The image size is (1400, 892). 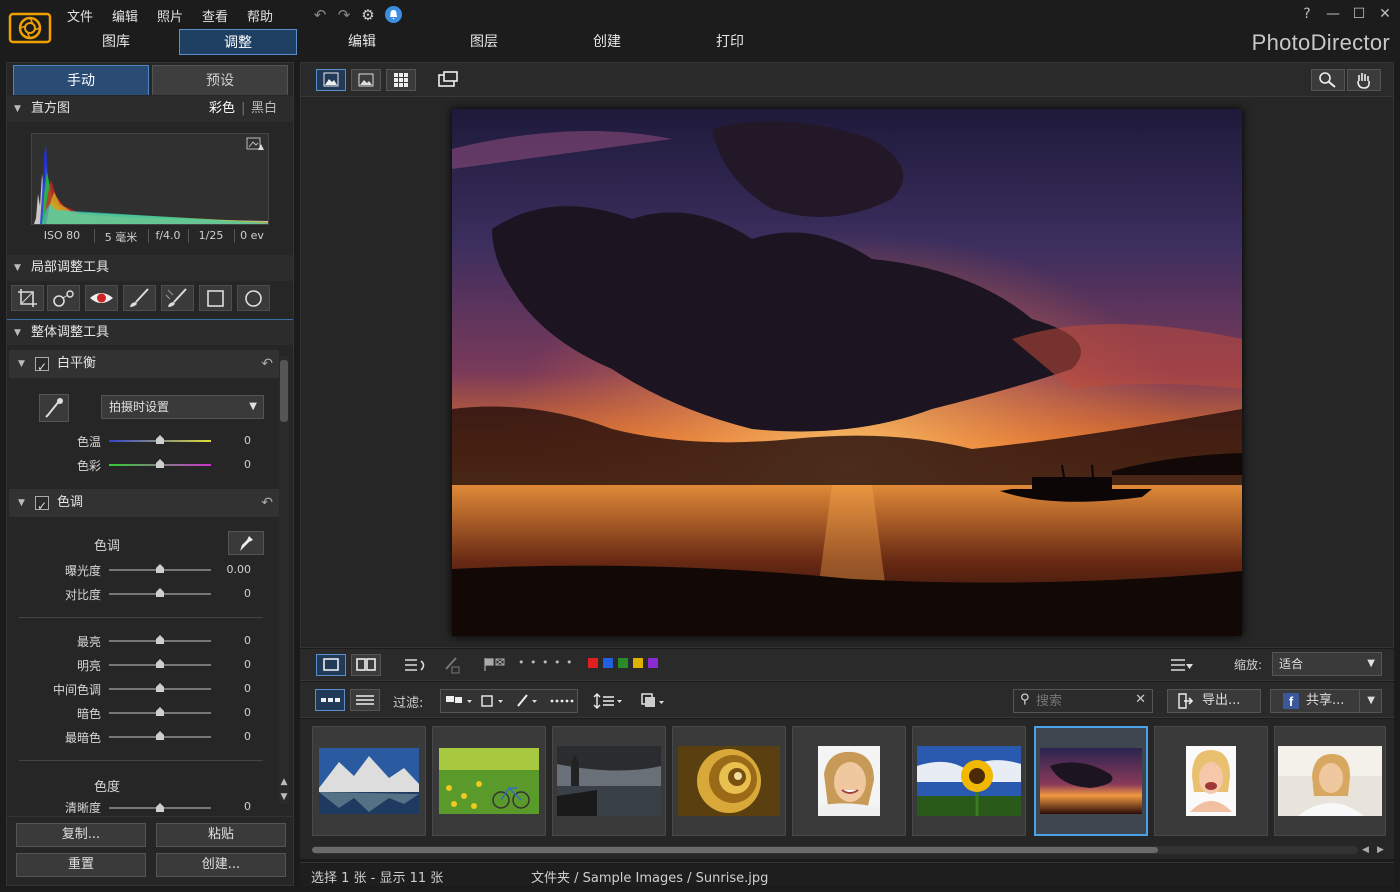 What do you see at coordinates (170, 15) in the screenshot?
I see `menu-photo: 照片` at bounding box center [170, 15].